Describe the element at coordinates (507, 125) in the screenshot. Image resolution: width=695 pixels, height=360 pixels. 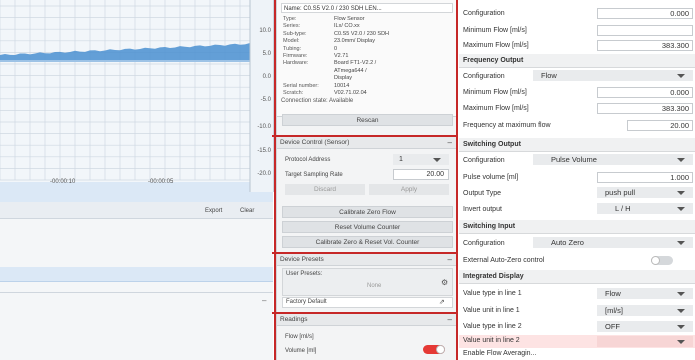
I see `freq-max-label: Frequency at maximum flow` at that location.